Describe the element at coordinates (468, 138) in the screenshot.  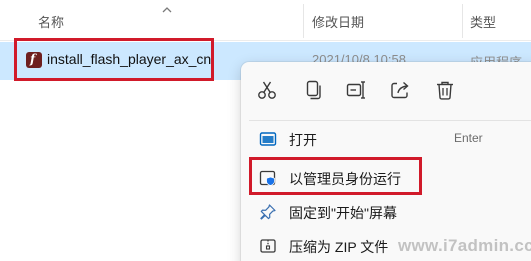
I see `menu-item-shortcut: Enter` at that location.